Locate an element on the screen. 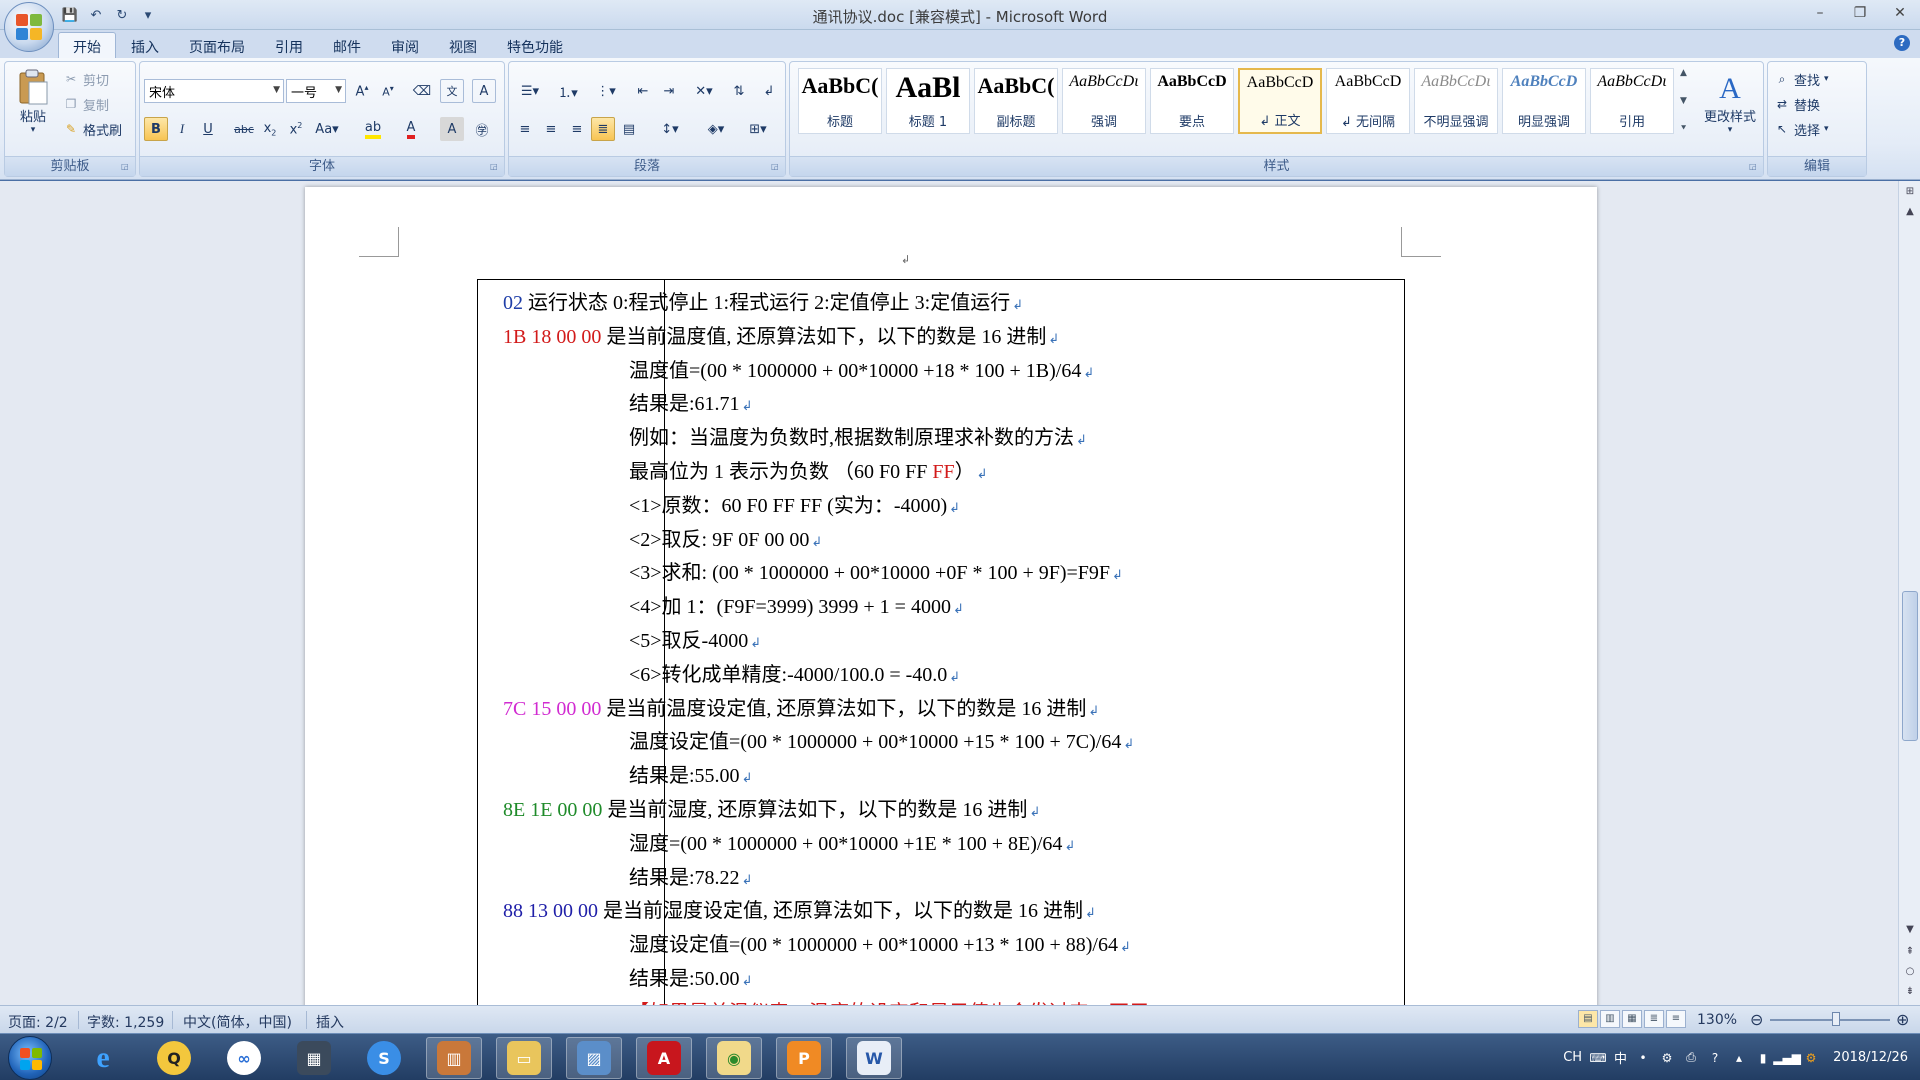 This screenshot has height=1080, width=1920. select-button: ↖ 选择 ▾ is located at coordinates (1801, 129).